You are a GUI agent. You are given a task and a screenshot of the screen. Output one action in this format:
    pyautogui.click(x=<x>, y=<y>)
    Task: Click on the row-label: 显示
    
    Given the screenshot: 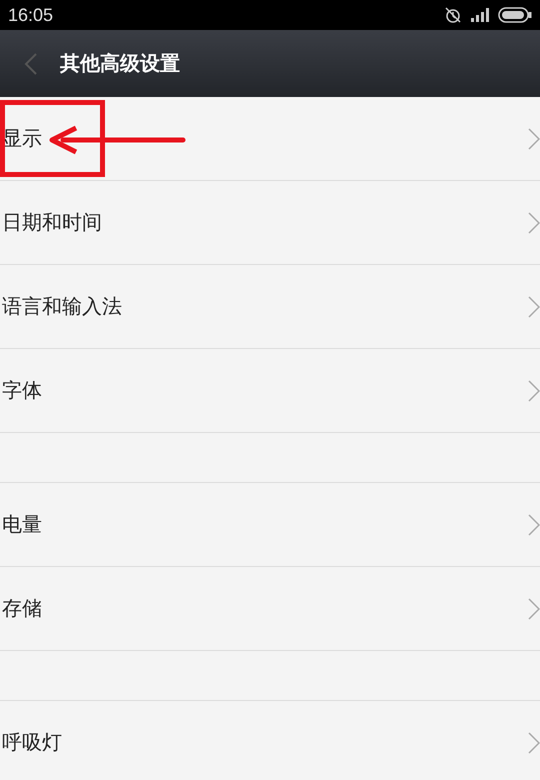 What is the action you would take?
    pyautogui.click(x=22, y=138)
    